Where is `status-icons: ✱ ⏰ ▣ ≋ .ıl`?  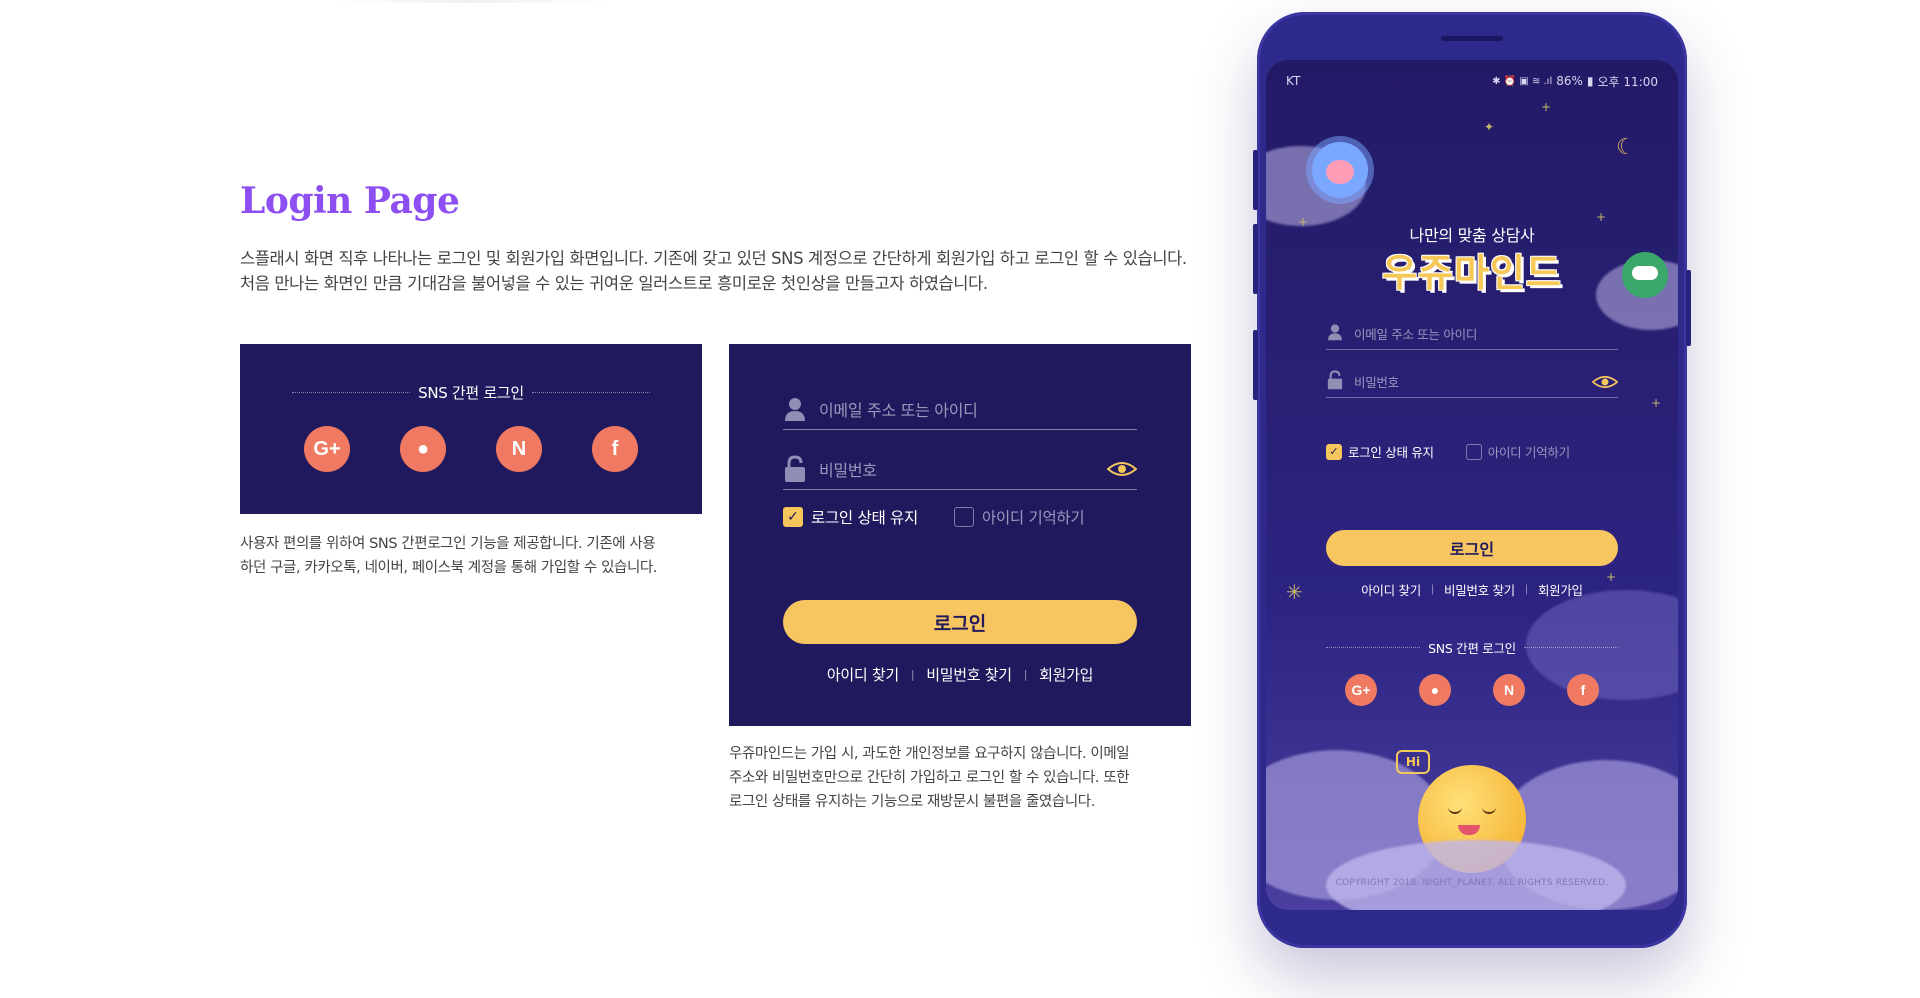 status-icons: ✱ ⏰ ▣ ≋ .ıl is located at coordinates (1522, 81).